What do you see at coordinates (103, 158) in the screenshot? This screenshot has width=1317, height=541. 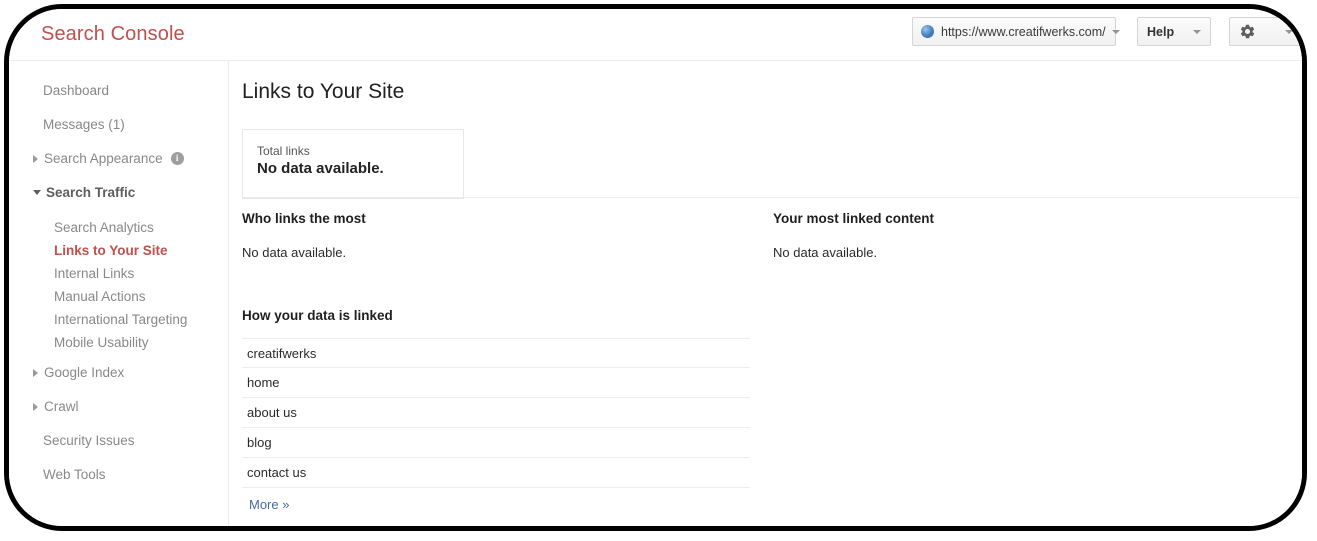 I see `sidebar-item-label: Search Appearance` at bounding box center [103, 158].